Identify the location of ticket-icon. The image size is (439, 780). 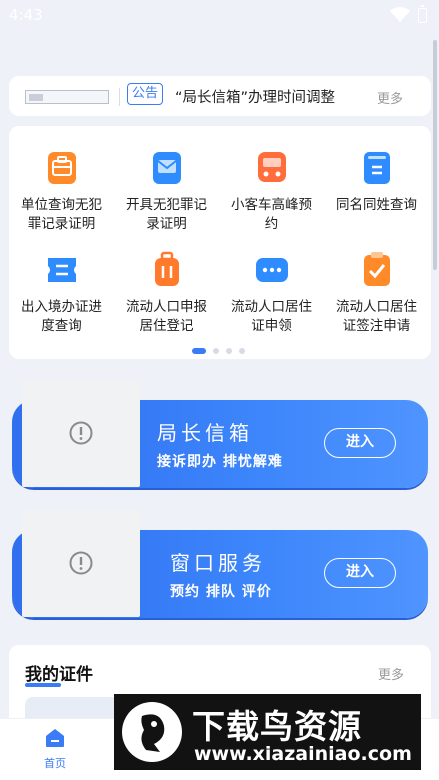
(61, 270).